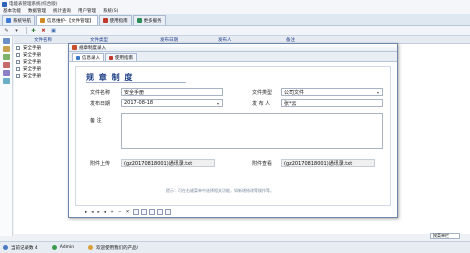 This screenshot has width=470, height=253. What do you see at coordinates (136, 212) in the screenshot?
I see `save-icon` at bounding box center [136, 212].